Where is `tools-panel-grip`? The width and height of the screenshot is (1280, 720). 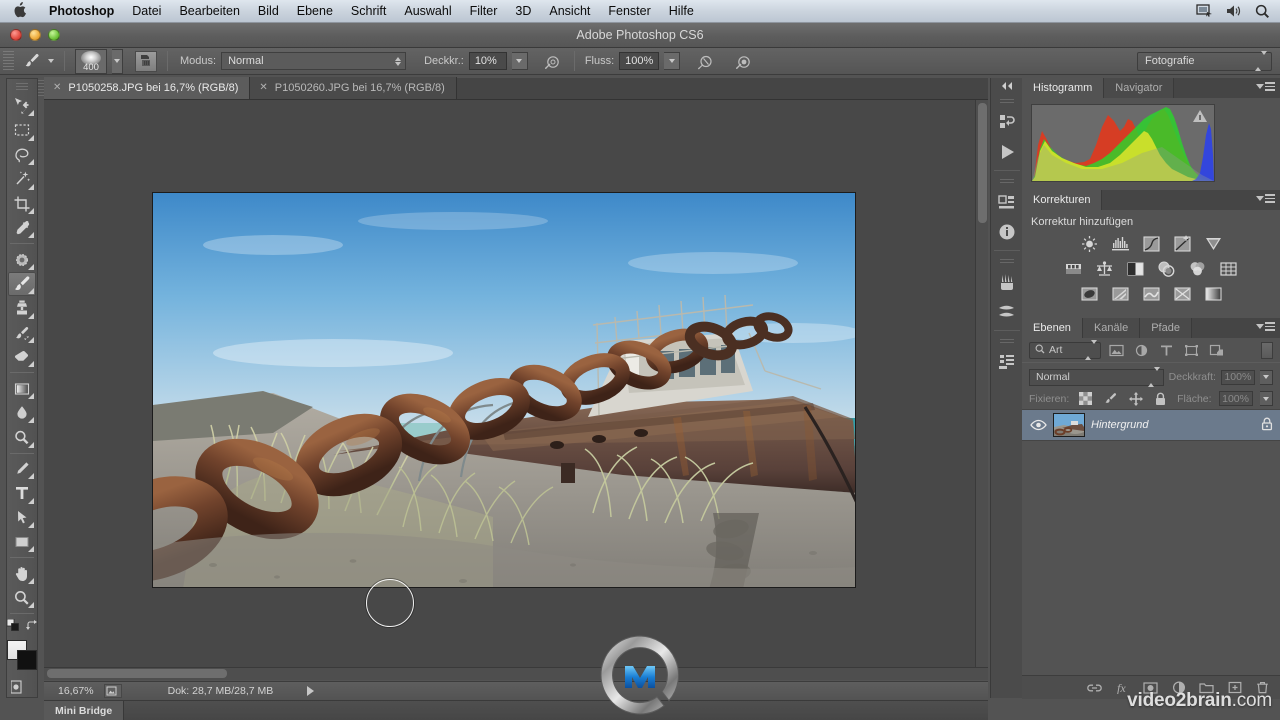
tools-panel-grip is located at coordinates (22, 87).